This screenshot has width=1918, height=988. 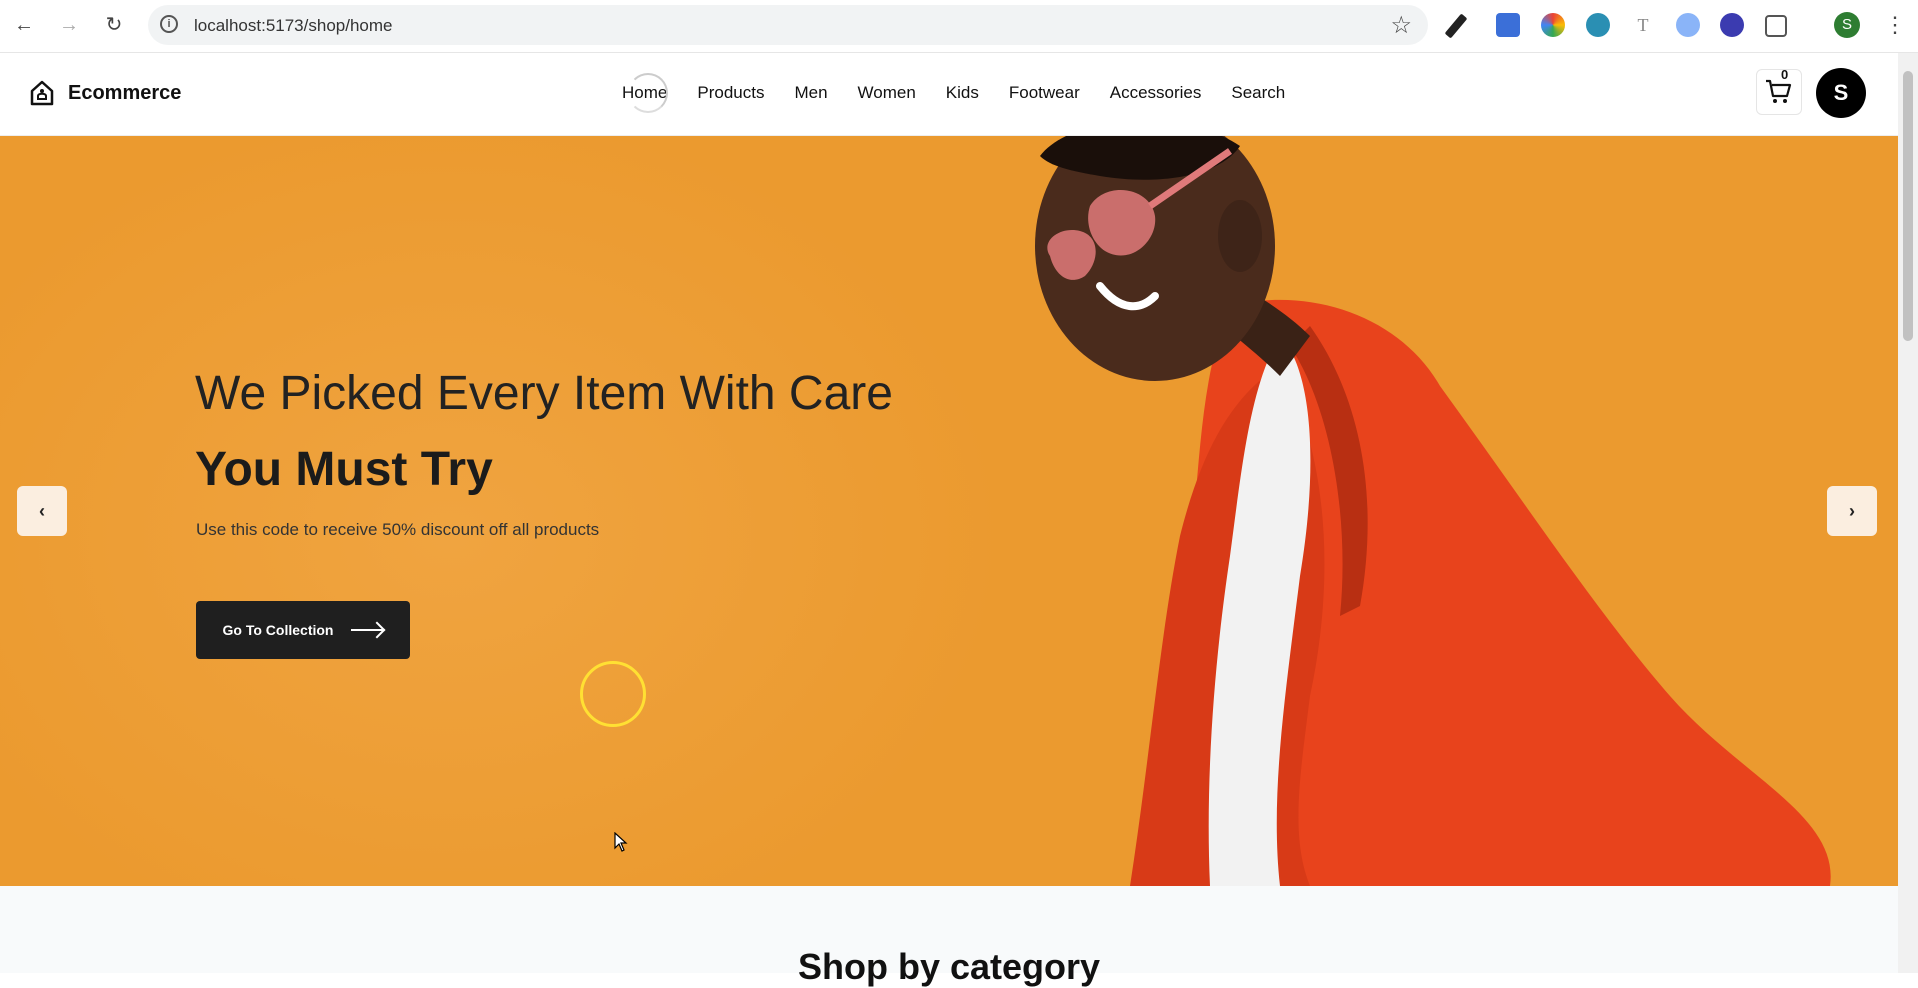 I want to click on cart-button, so click(x=1779, y=92).